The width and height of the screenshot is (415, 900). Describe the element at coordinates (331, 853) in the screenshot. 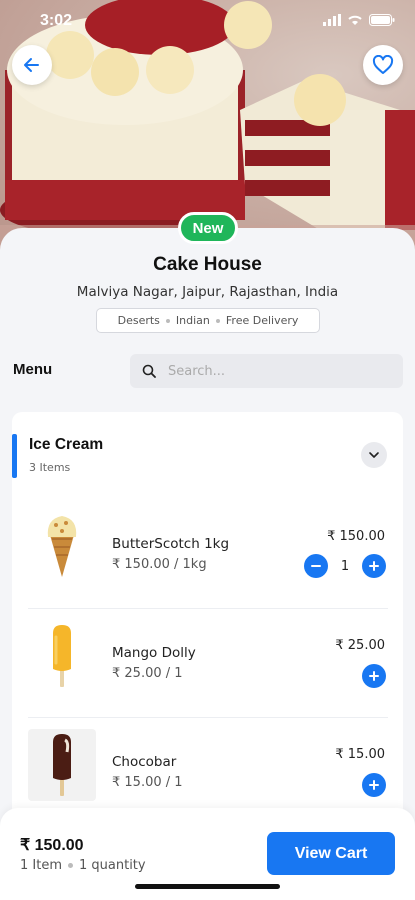

I see `view-cart-button: View Cart` at that location.